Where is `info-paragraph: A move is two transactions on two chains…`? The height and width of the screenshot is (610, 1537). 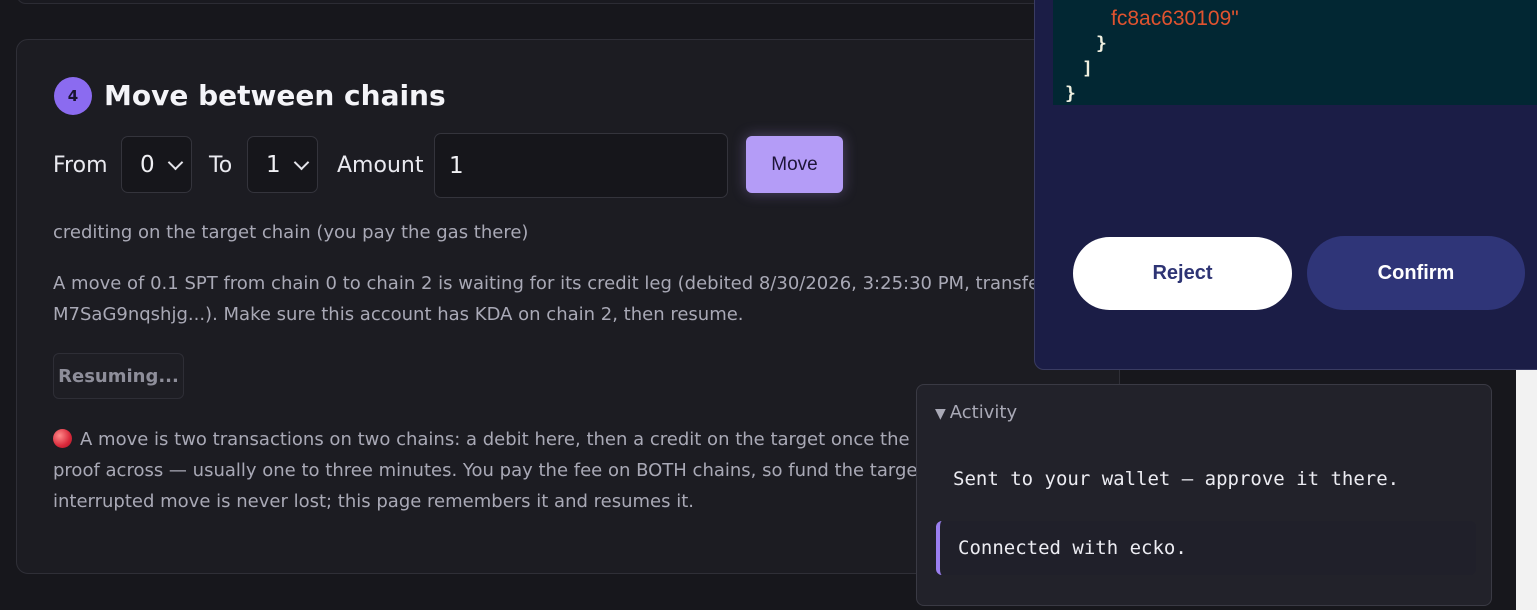
info-paragraph: A move is two transactions on two chains… is located at coordinates (506, 470).